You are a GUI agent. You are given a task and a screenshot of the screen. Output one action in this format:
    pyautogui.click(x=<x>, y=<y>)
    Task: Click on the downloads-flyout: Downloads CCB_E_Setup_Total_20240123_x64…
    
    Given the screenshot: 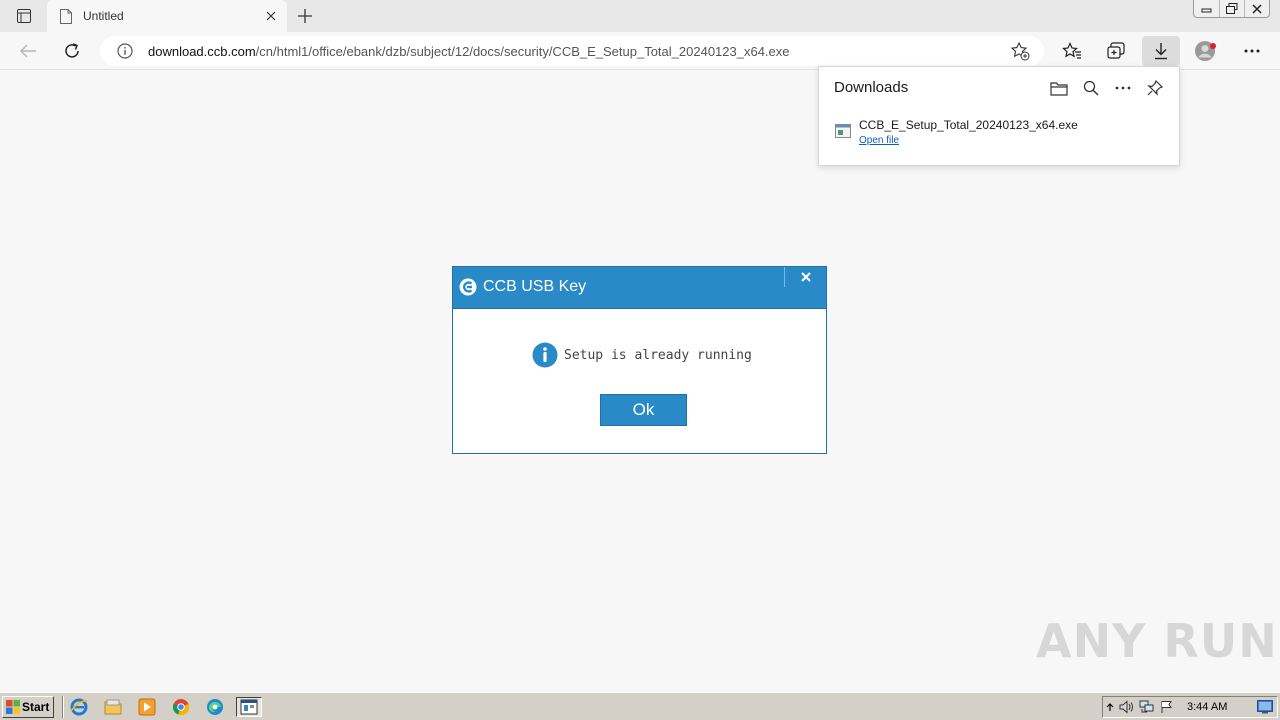 What is the action you would take?
    pyautogui.click(x=999, y=116)
    